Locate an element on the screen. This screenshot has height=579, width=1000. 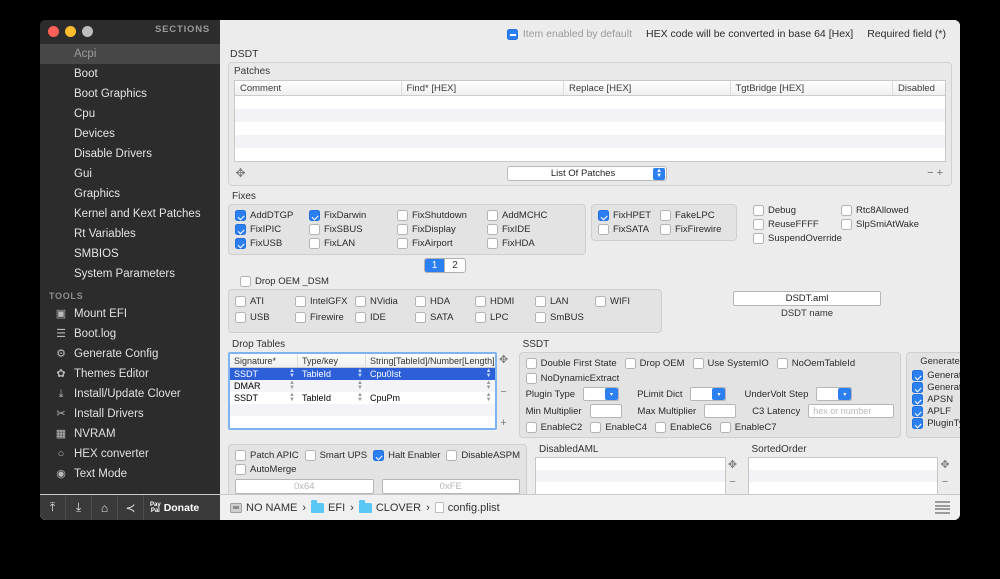
ssdt-double-first-state-row: Double First State is located at coordinates (571, 363).